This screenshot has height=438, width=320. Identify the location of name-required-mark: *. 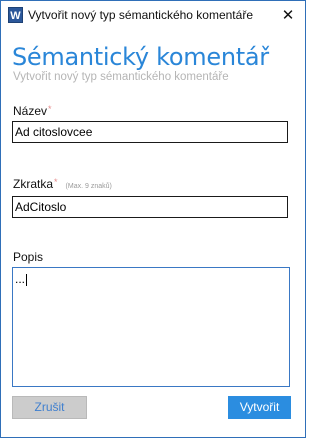
(50, 109).